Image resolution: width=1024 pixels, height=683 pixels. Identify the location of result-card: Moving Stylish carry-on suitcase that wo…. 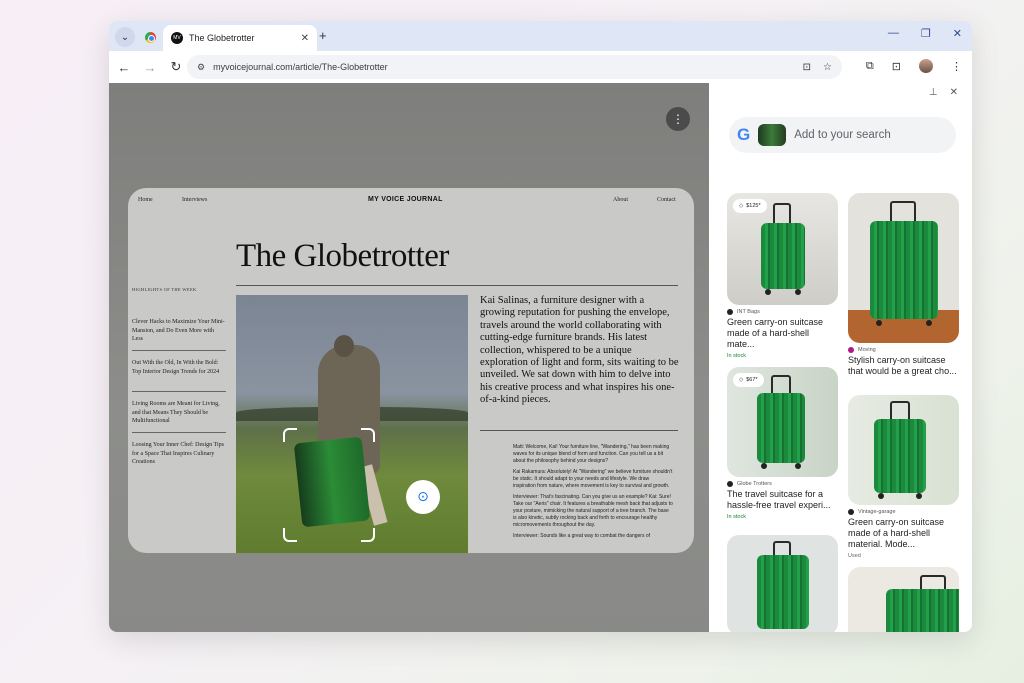
(903, 285).